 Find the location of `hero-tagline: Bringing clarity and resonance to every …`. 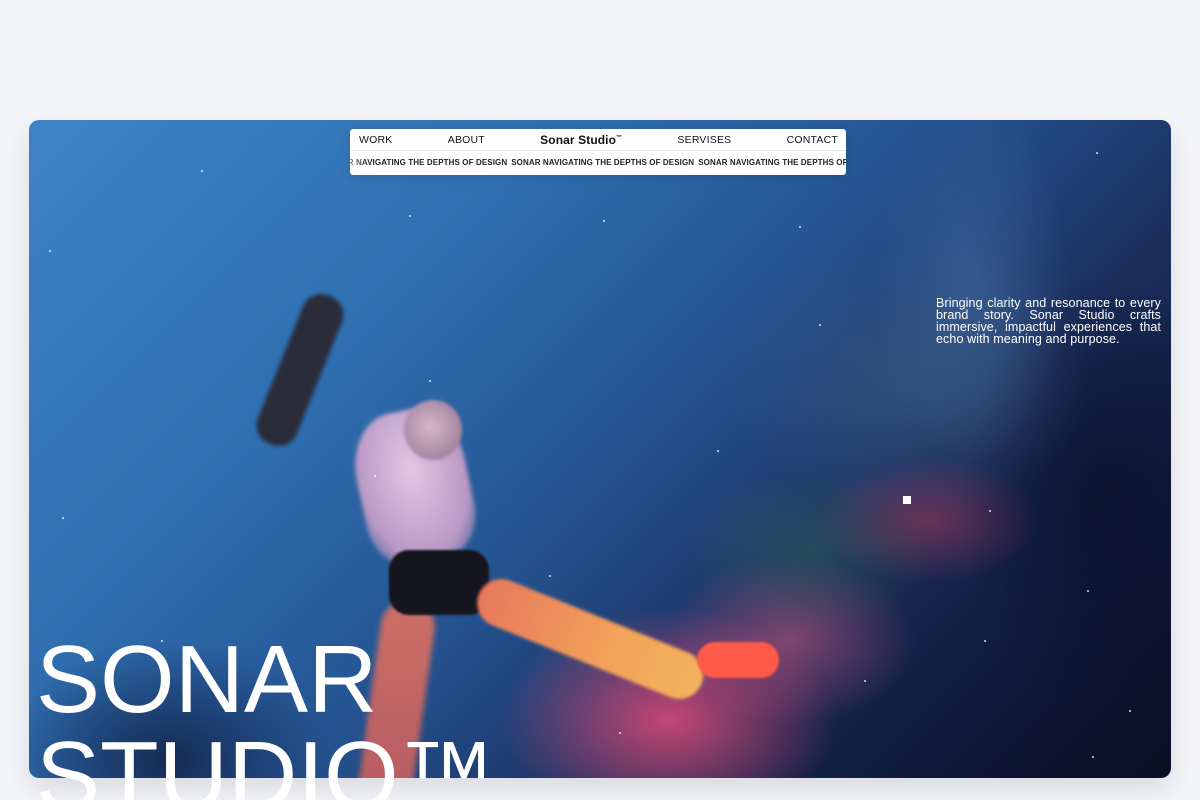

hero-tagline: Bringing clarity and resonance to every … is located at coordinates (1048, 320).